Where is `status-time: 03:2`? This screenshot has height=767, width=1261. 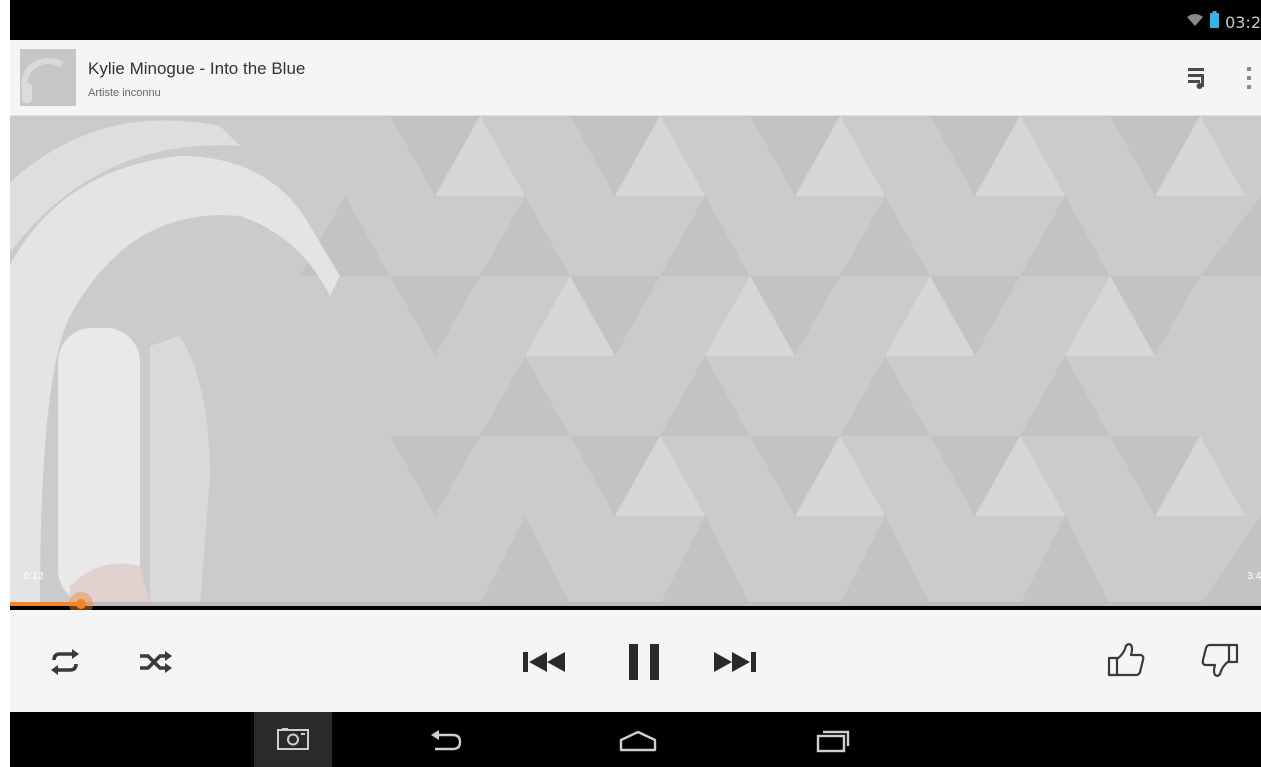
status-time: 03:2 is located at coordinates (1243, 22).